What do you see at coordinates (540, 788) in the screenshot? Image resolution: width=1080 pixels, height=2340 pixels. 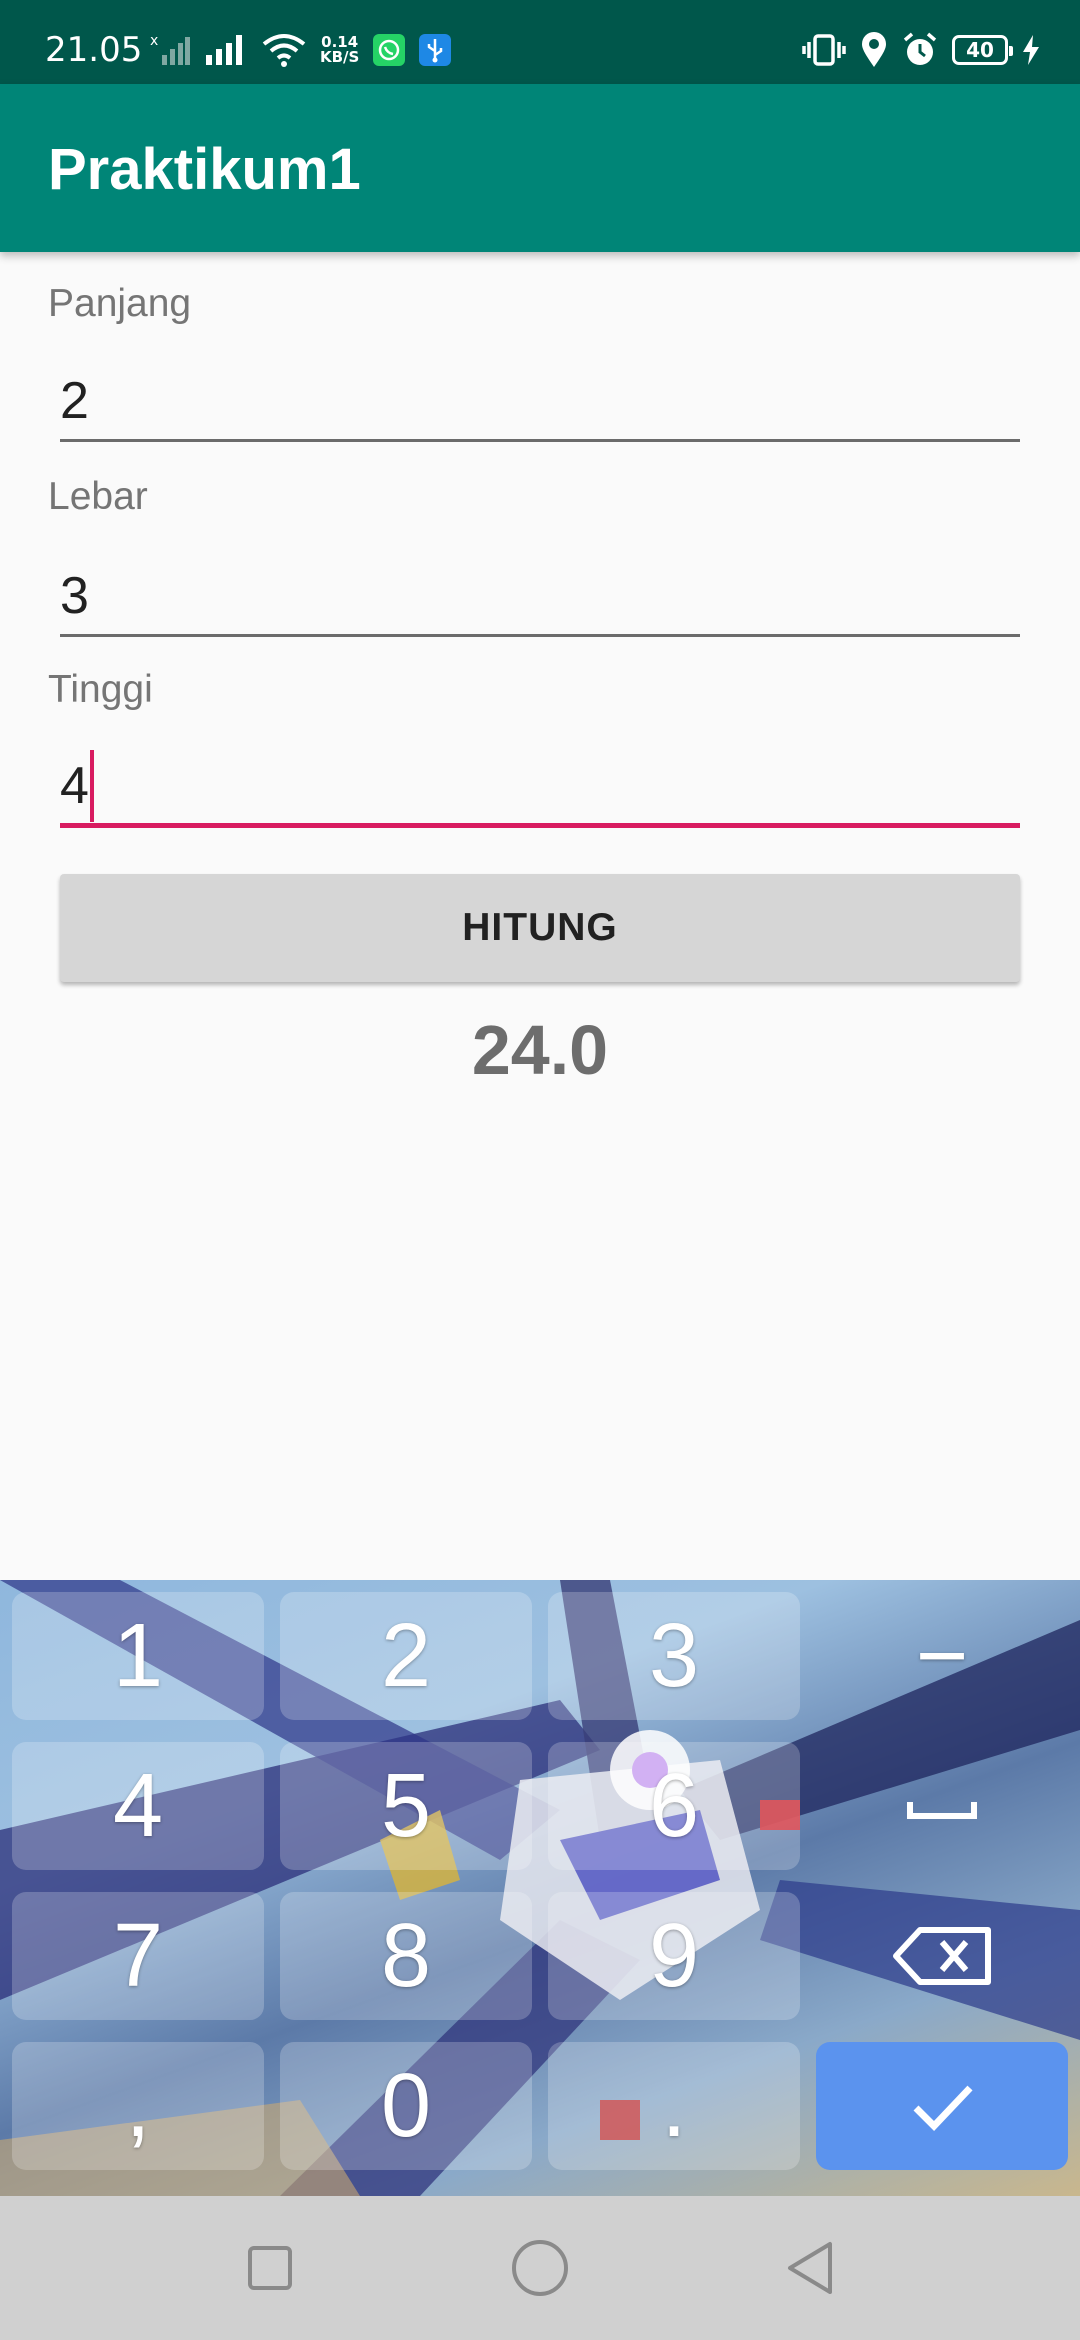 I see `tinggi-input` at bounding box center [540, 788].